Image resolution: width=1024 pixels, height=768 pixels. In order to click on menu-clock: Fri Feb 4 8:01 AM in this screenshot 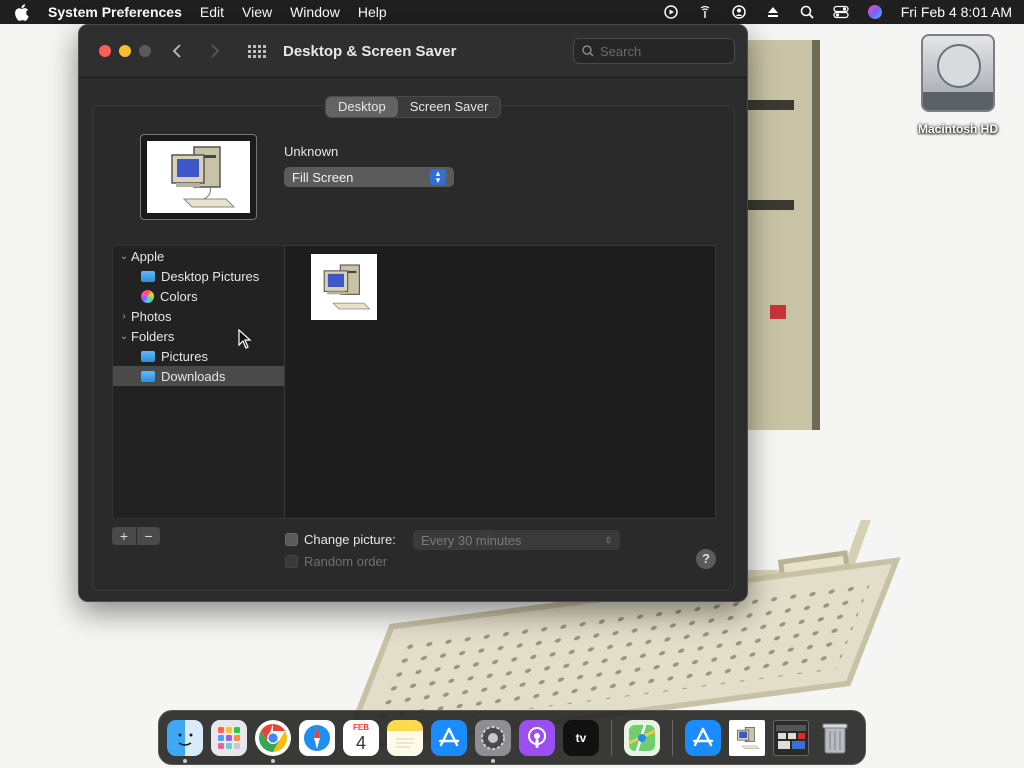, I will do `click(956, 12)`.